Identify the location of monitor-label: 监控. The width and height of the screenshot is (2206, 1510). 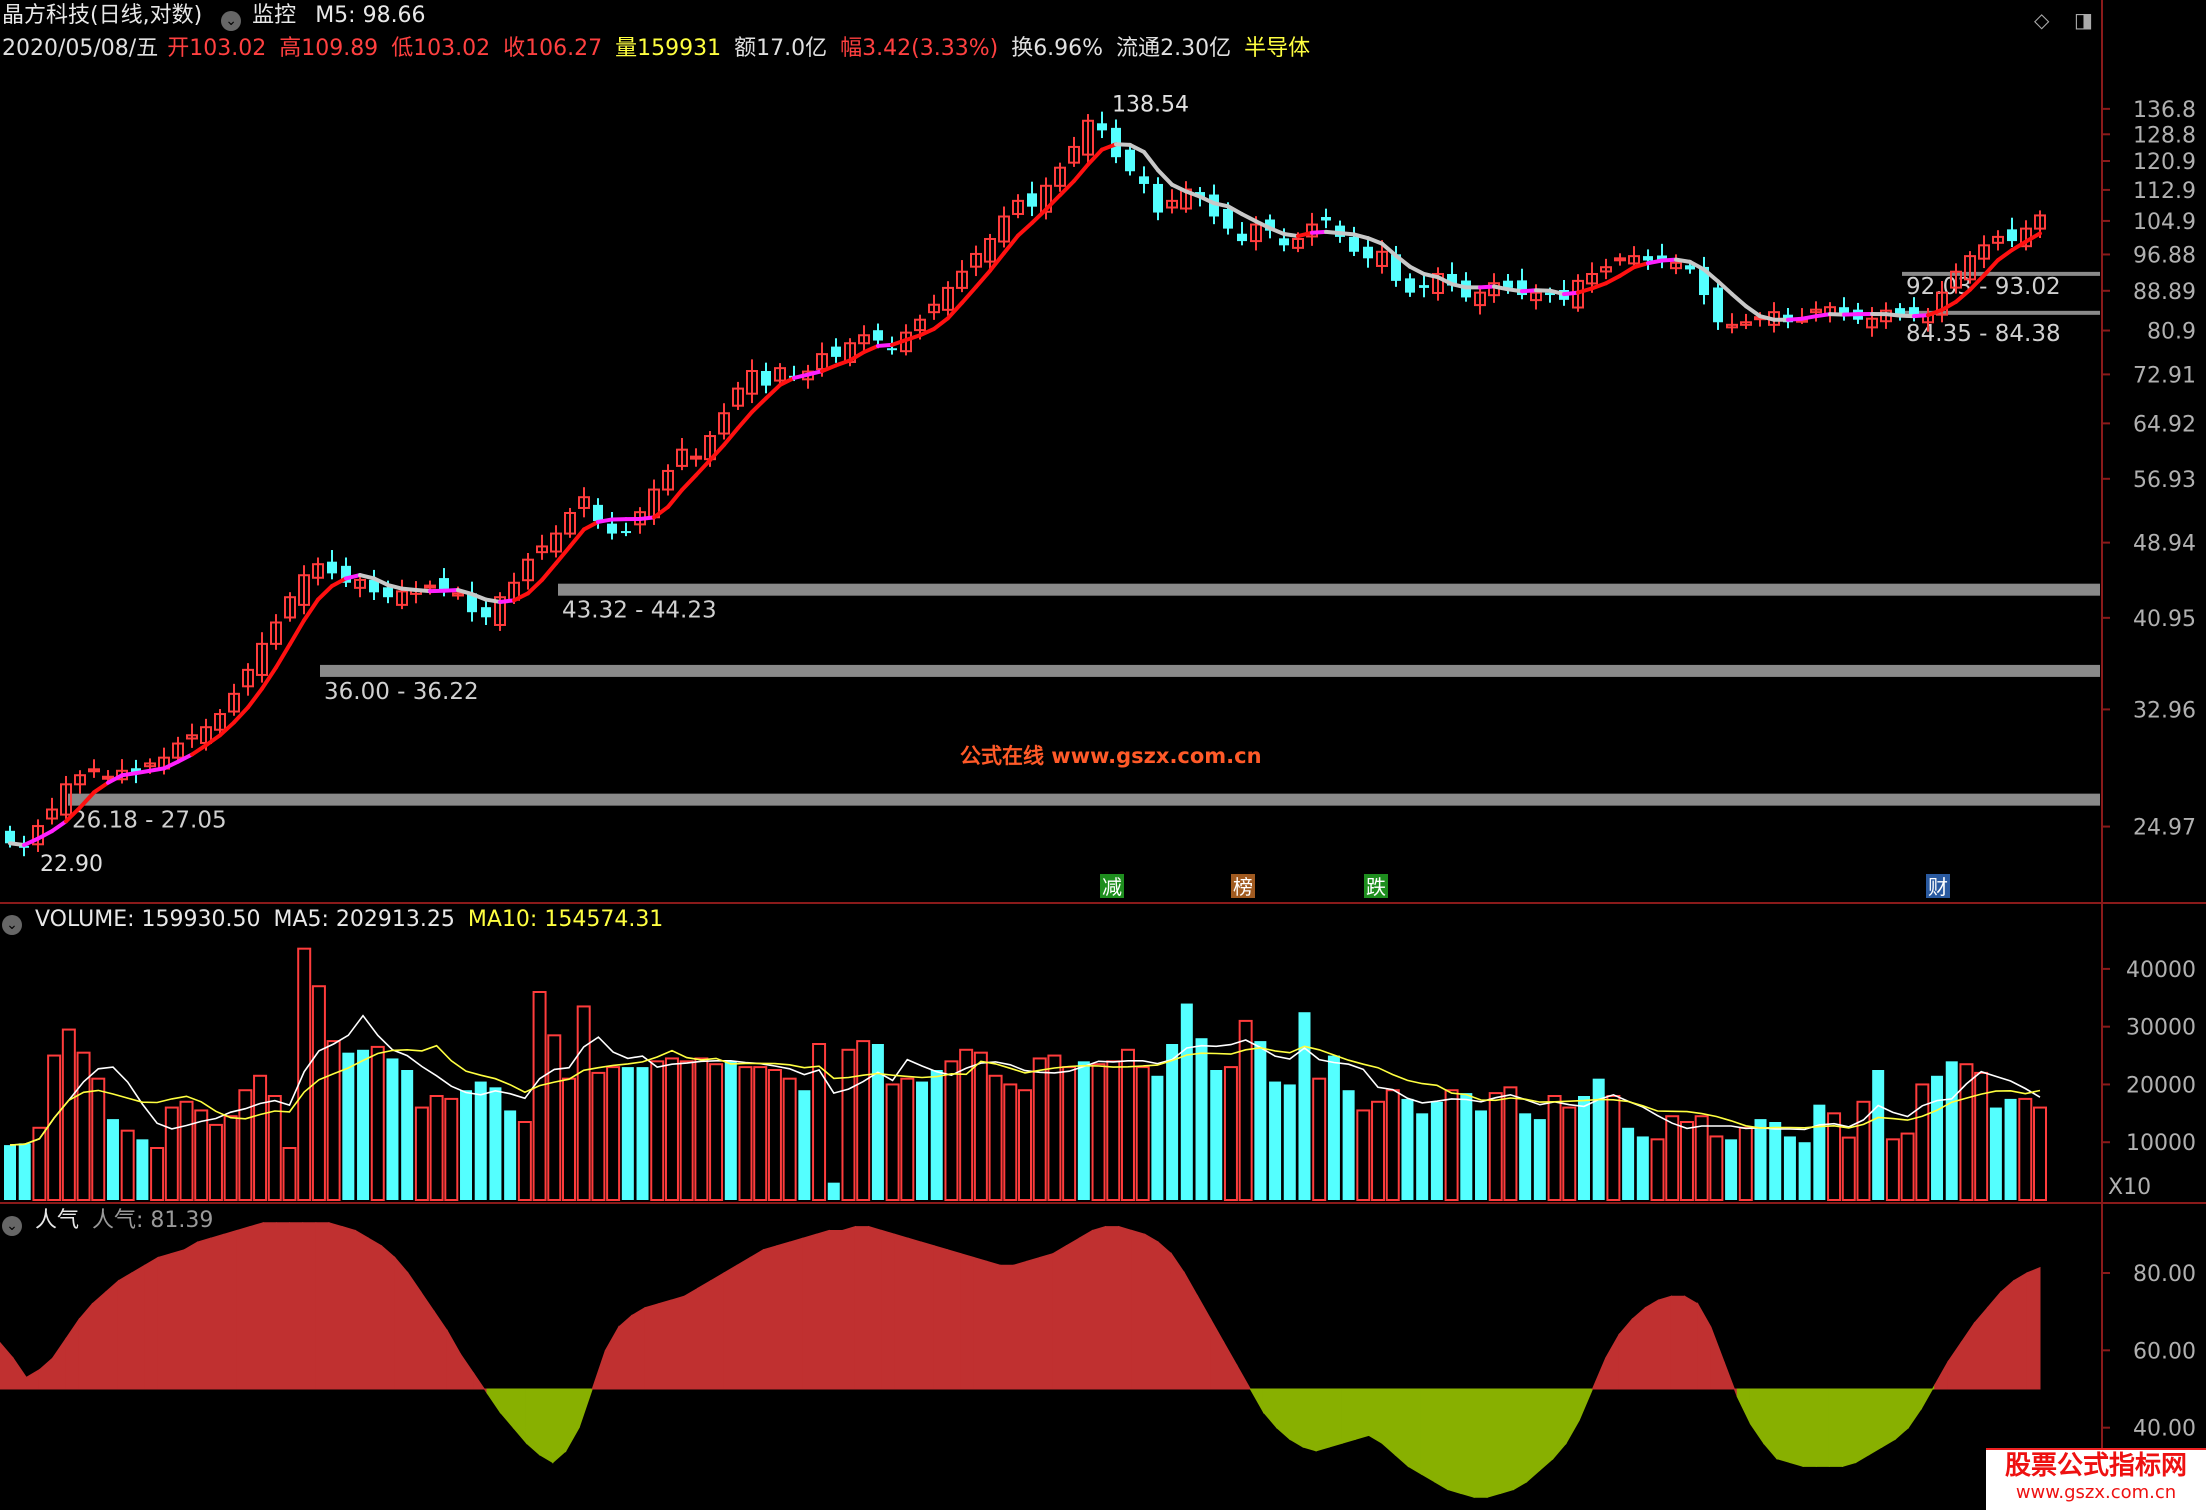
(274, 15).